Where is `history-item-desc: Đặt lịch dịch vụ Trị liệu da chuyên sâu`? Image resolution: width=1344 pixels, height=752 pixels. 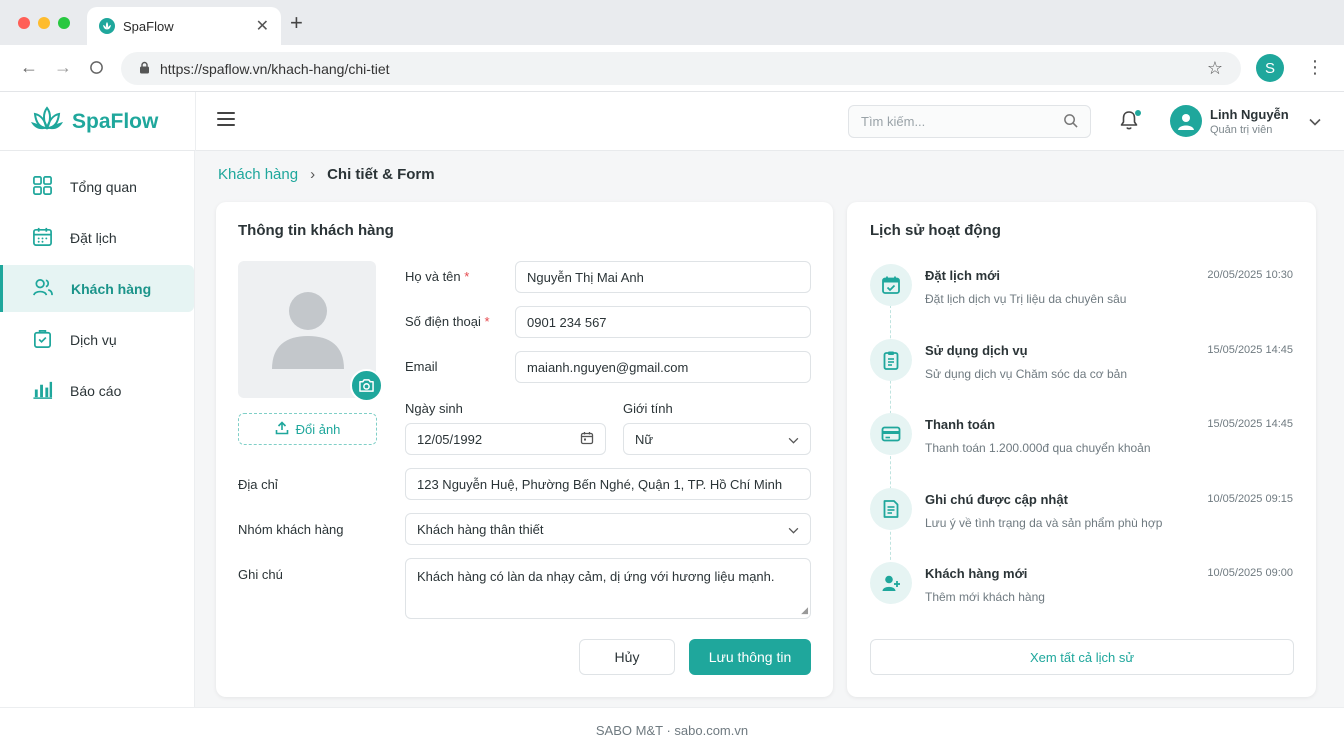 history-item-desc: Đặt lịch dịch vụ Trị liệu da chuyên sâu is located at coordinates (1026, 299).